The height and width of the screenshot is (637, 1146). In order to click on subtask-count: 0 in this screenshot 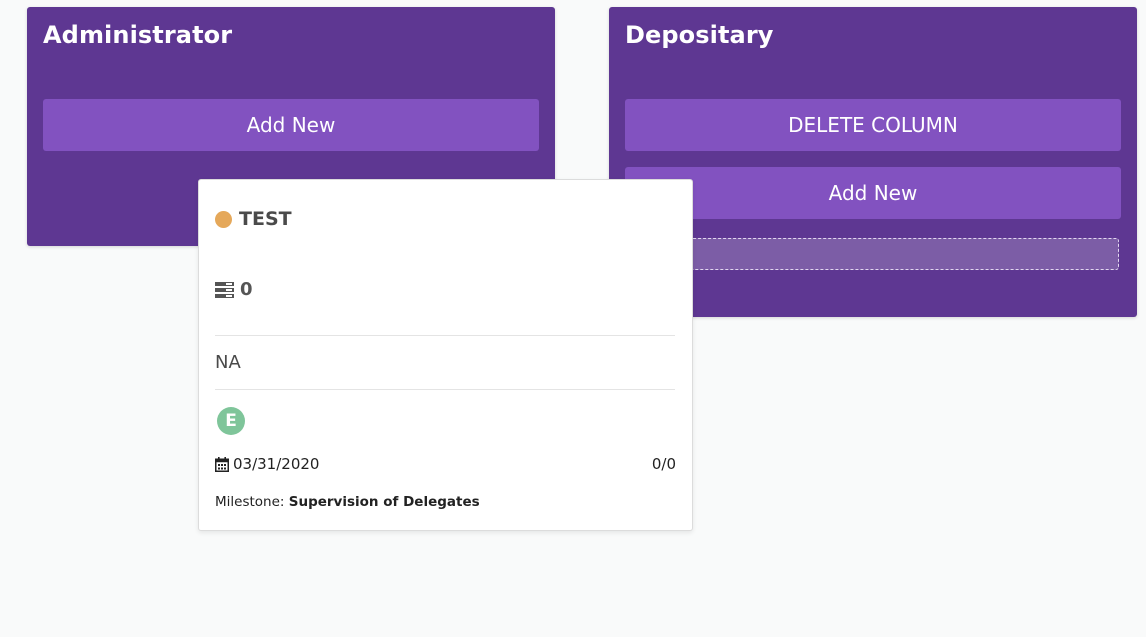, I will do `click(246, 289)`.